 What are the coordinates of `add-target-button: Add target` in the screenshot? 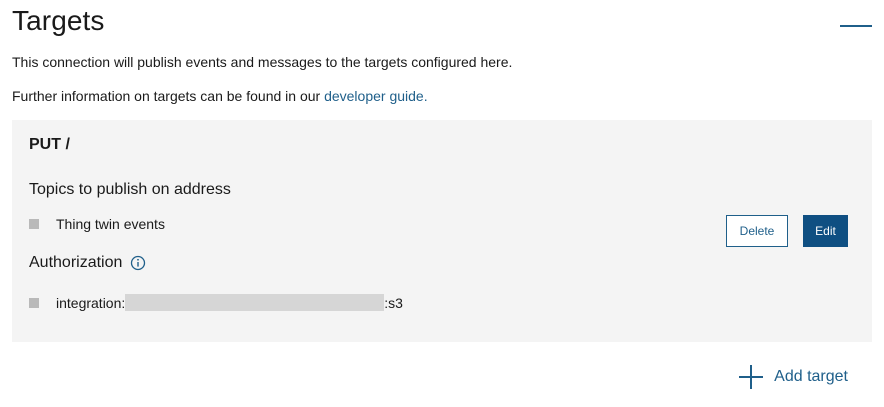 It's located at (793, 377).